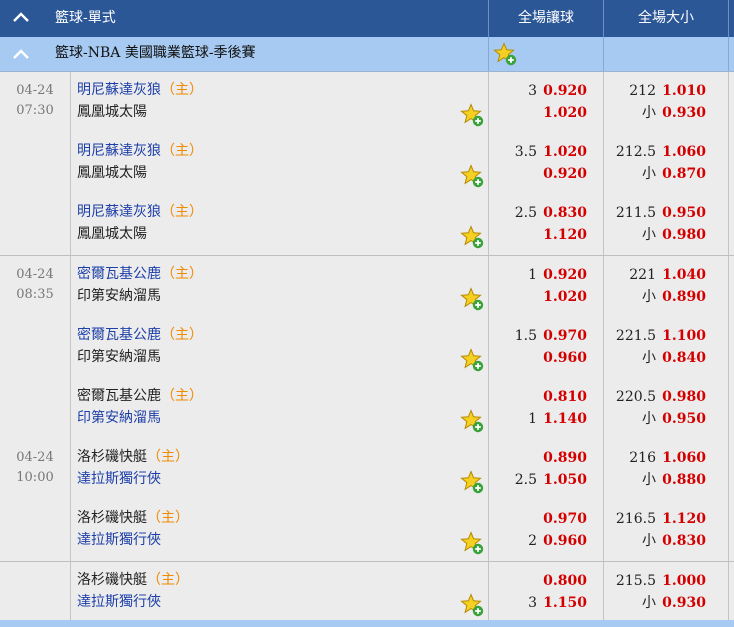 Image resolution: width=734 pixels, height=627 pixels. I want to click on handicap-odds-away: 1.140, so click(563, 419).